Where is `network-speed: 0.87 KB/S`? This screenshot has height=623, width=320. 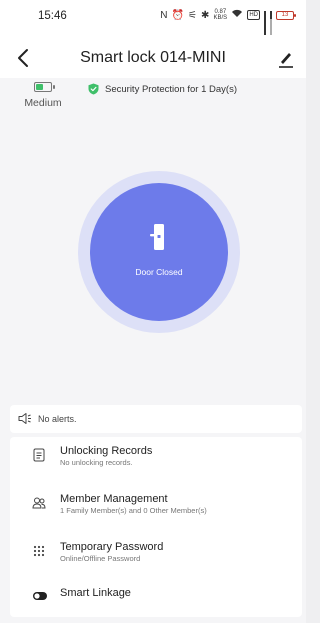 network-speed: 0.87 KB/S is located at coordinates (220, 15).